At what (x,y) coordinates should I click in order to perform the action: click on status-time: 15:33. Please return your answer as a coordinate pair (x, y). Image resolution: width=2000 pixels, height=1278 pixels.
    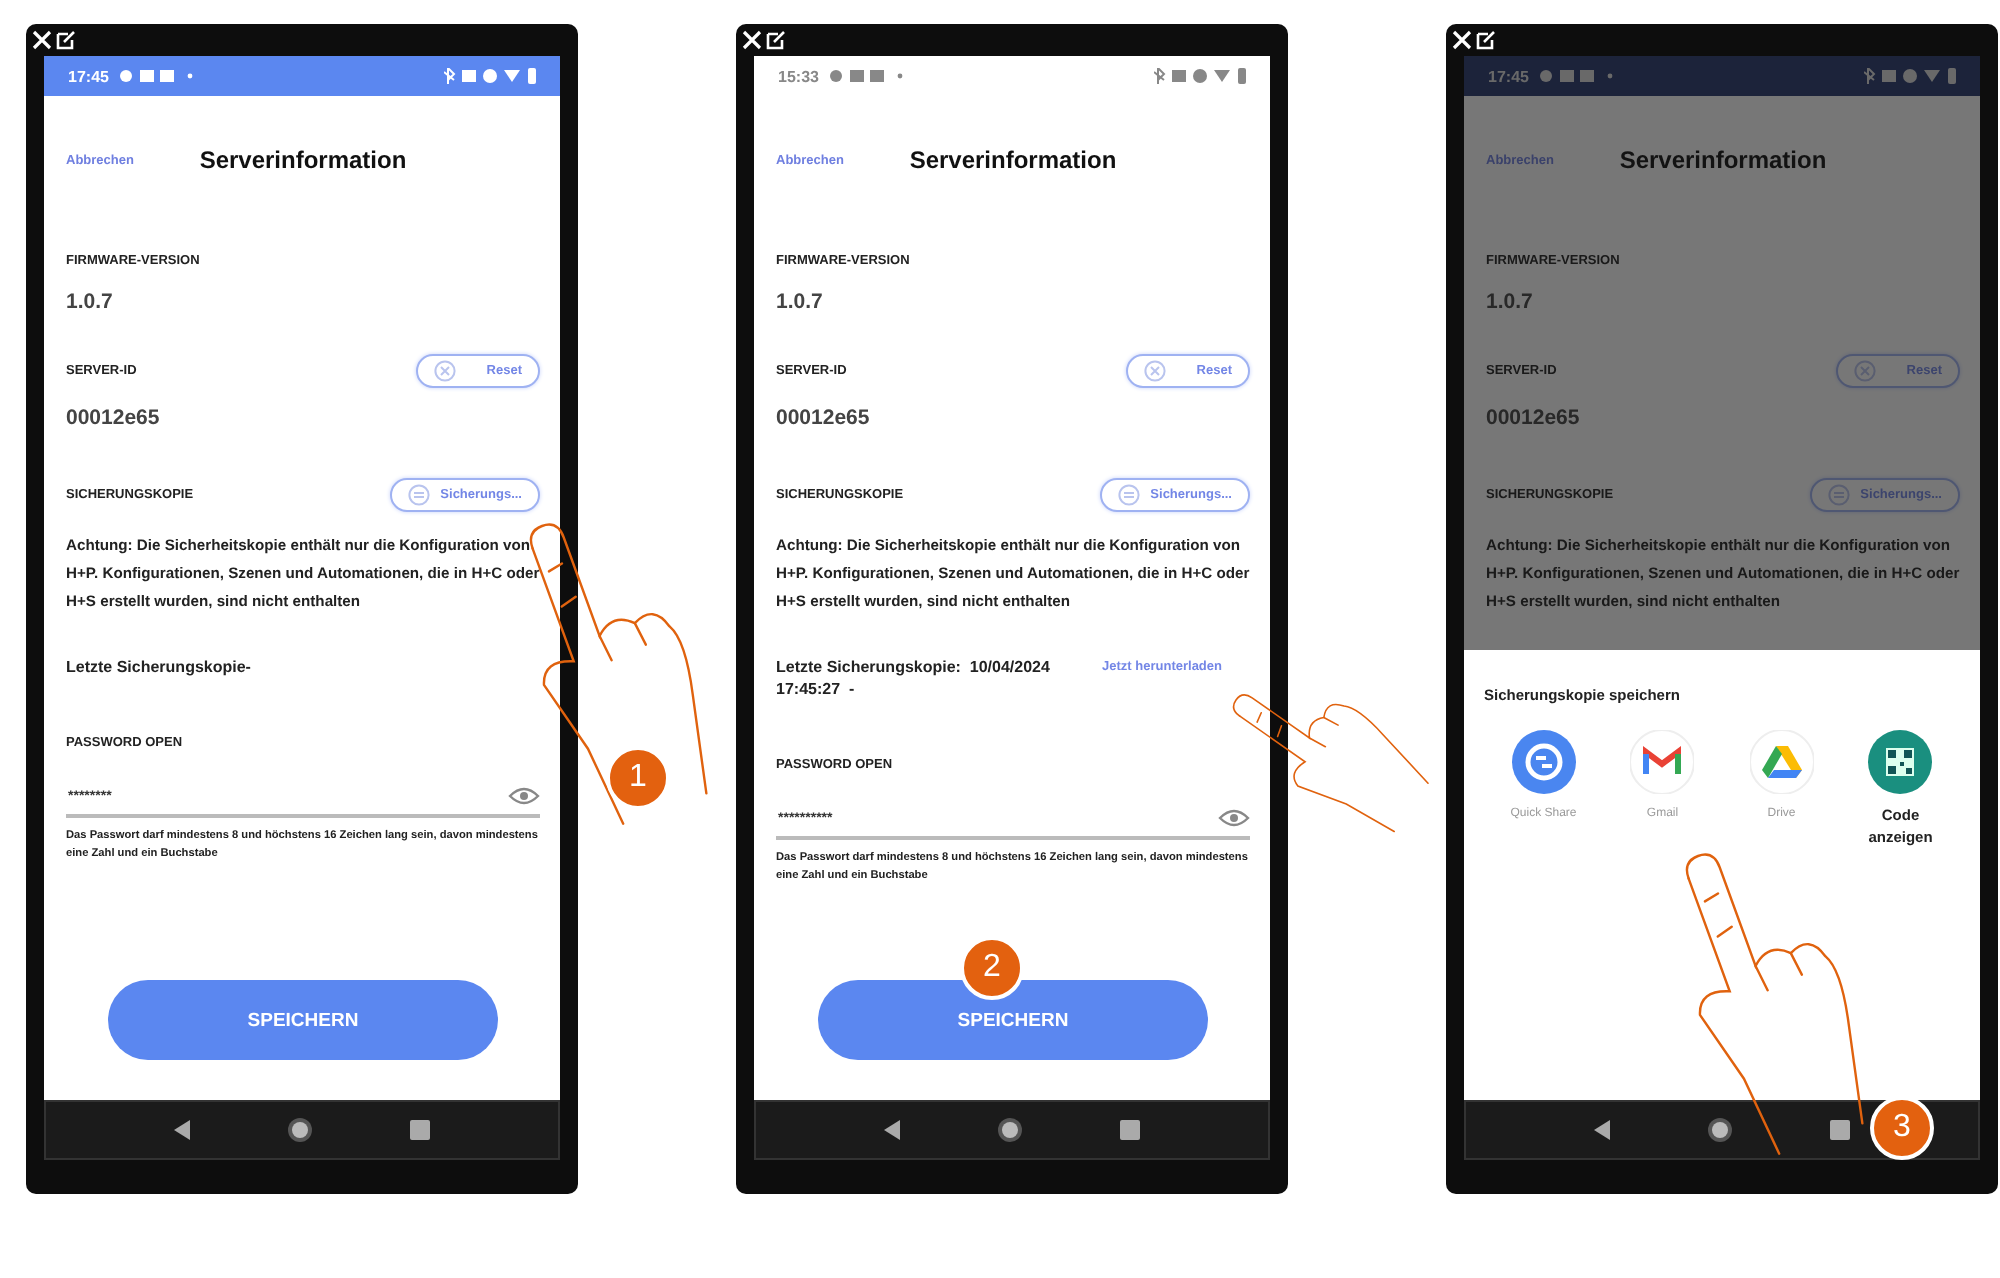
    Looking at the image, I should click on (798, 76).